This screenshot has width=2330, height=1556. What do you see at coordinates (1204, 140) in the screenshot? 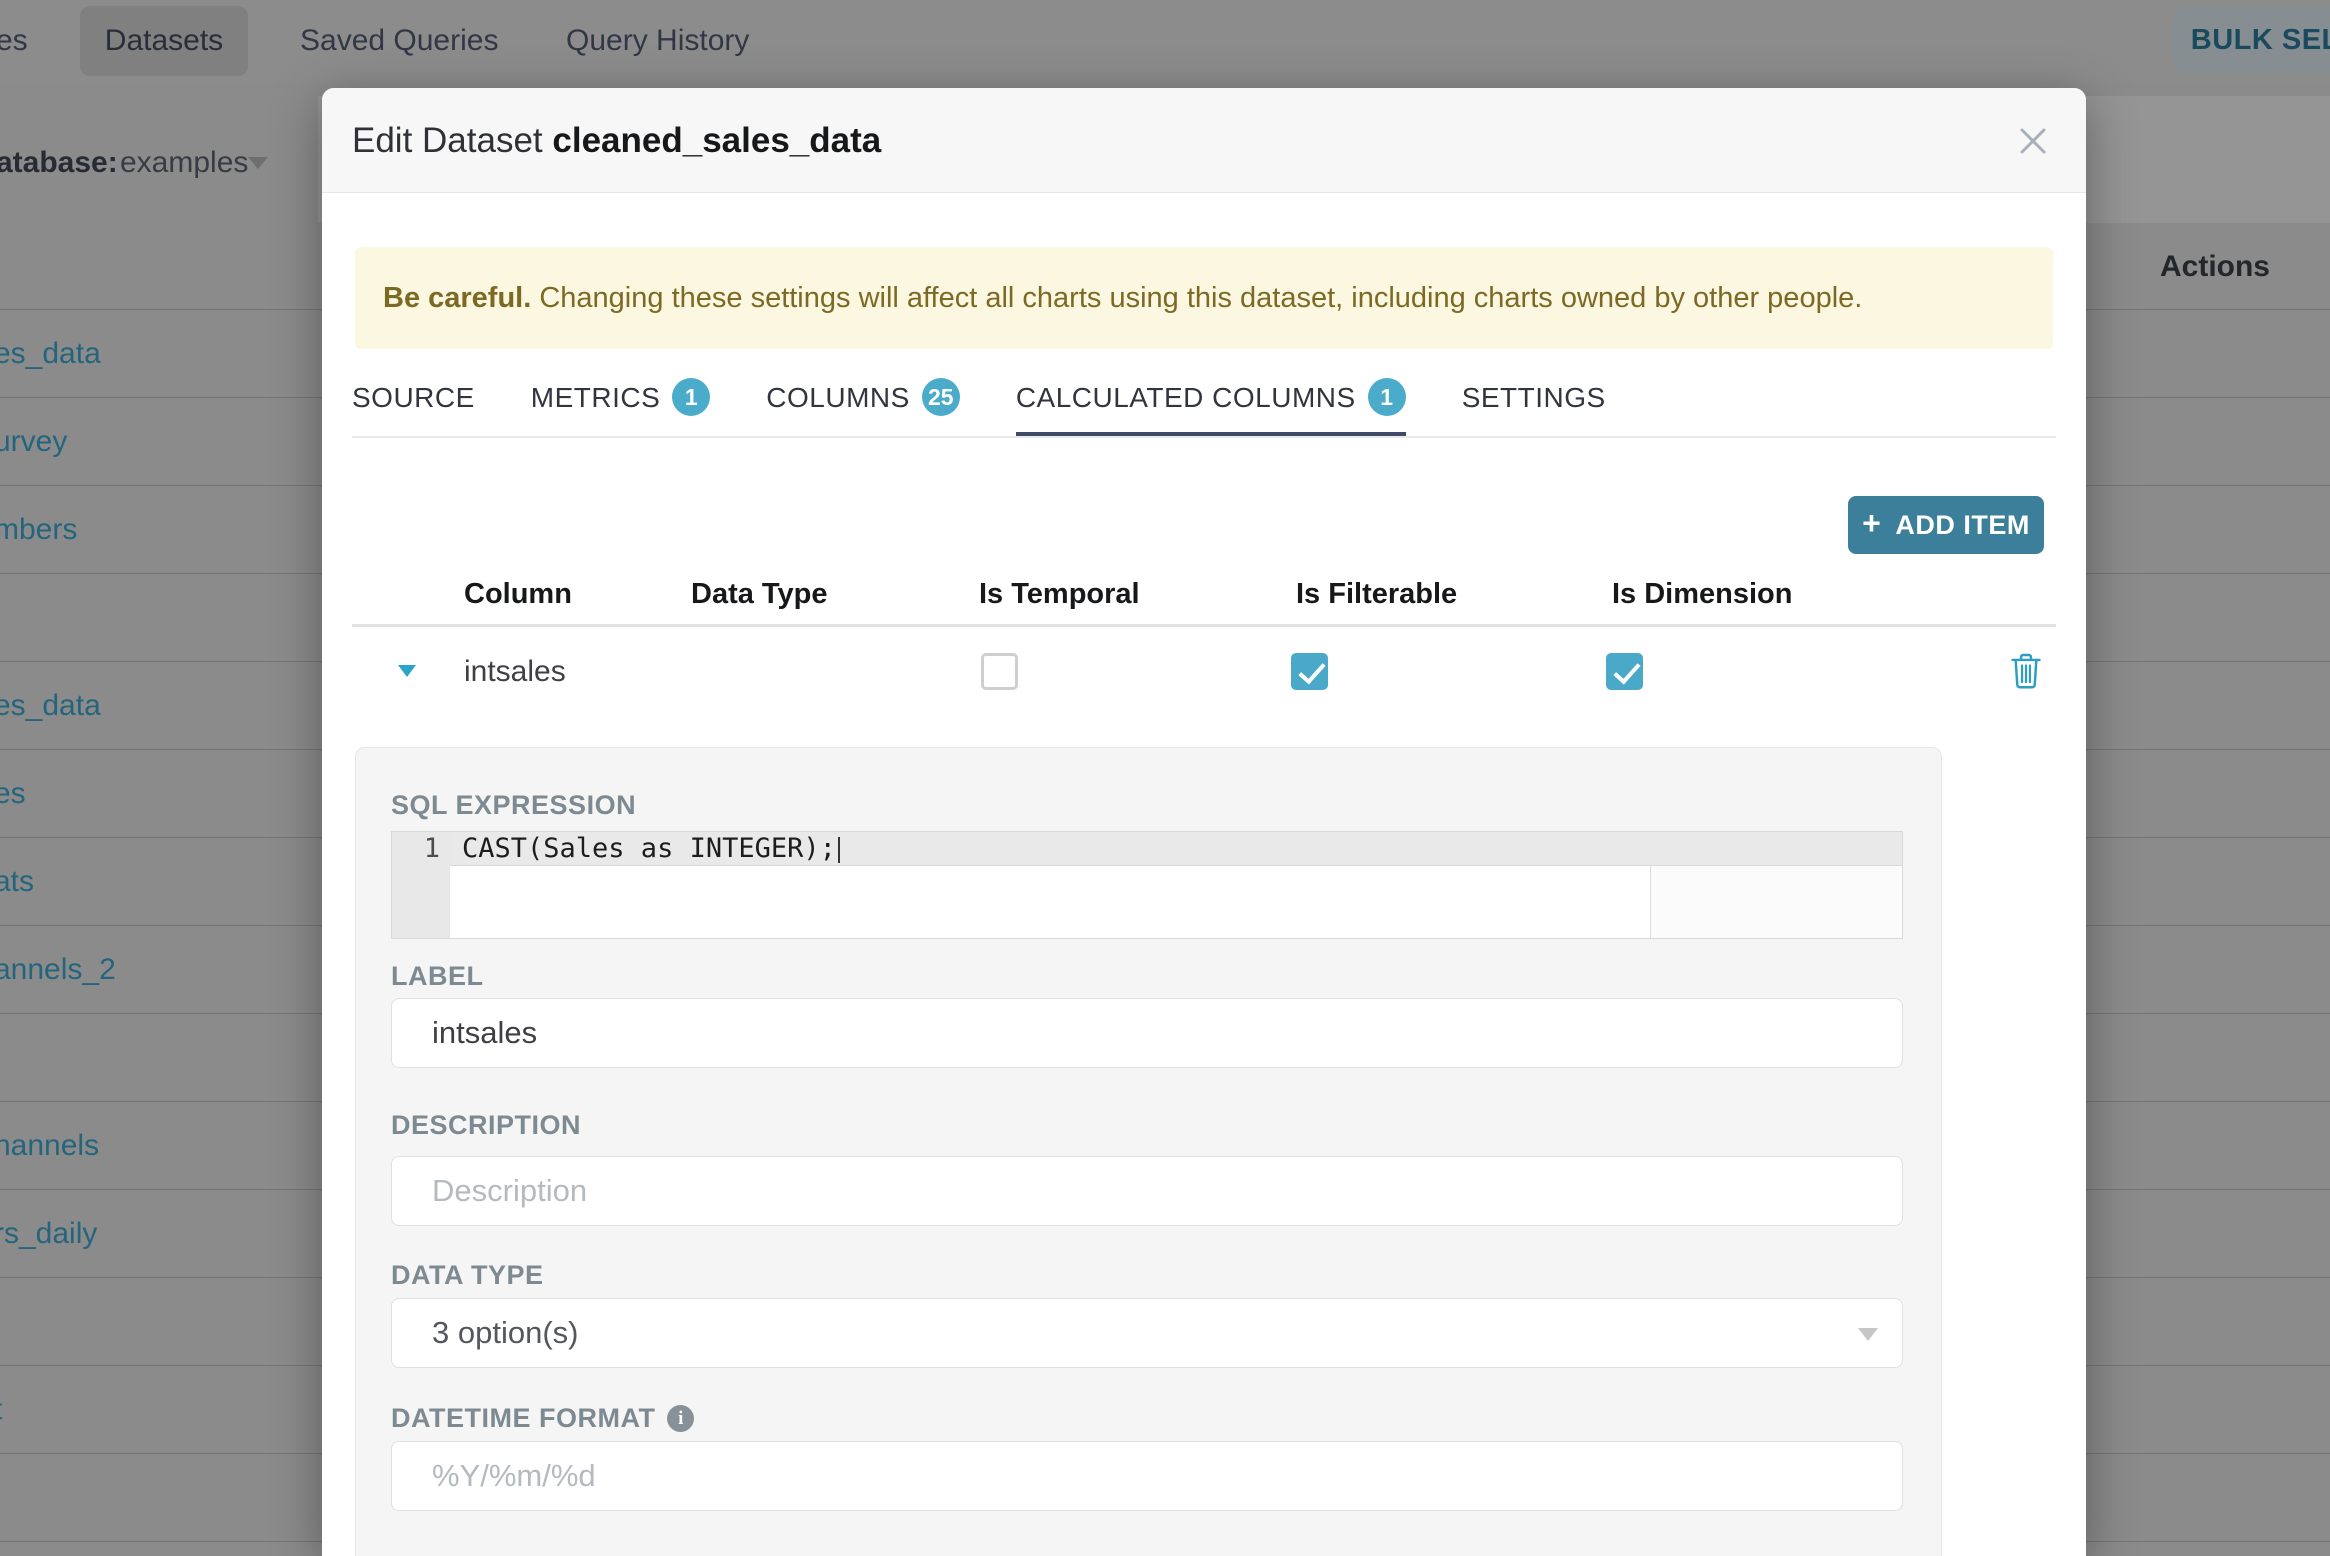
I see `modal-header: Edit Dataset cleaned_sales_data` at bounding box center [1204, 140].